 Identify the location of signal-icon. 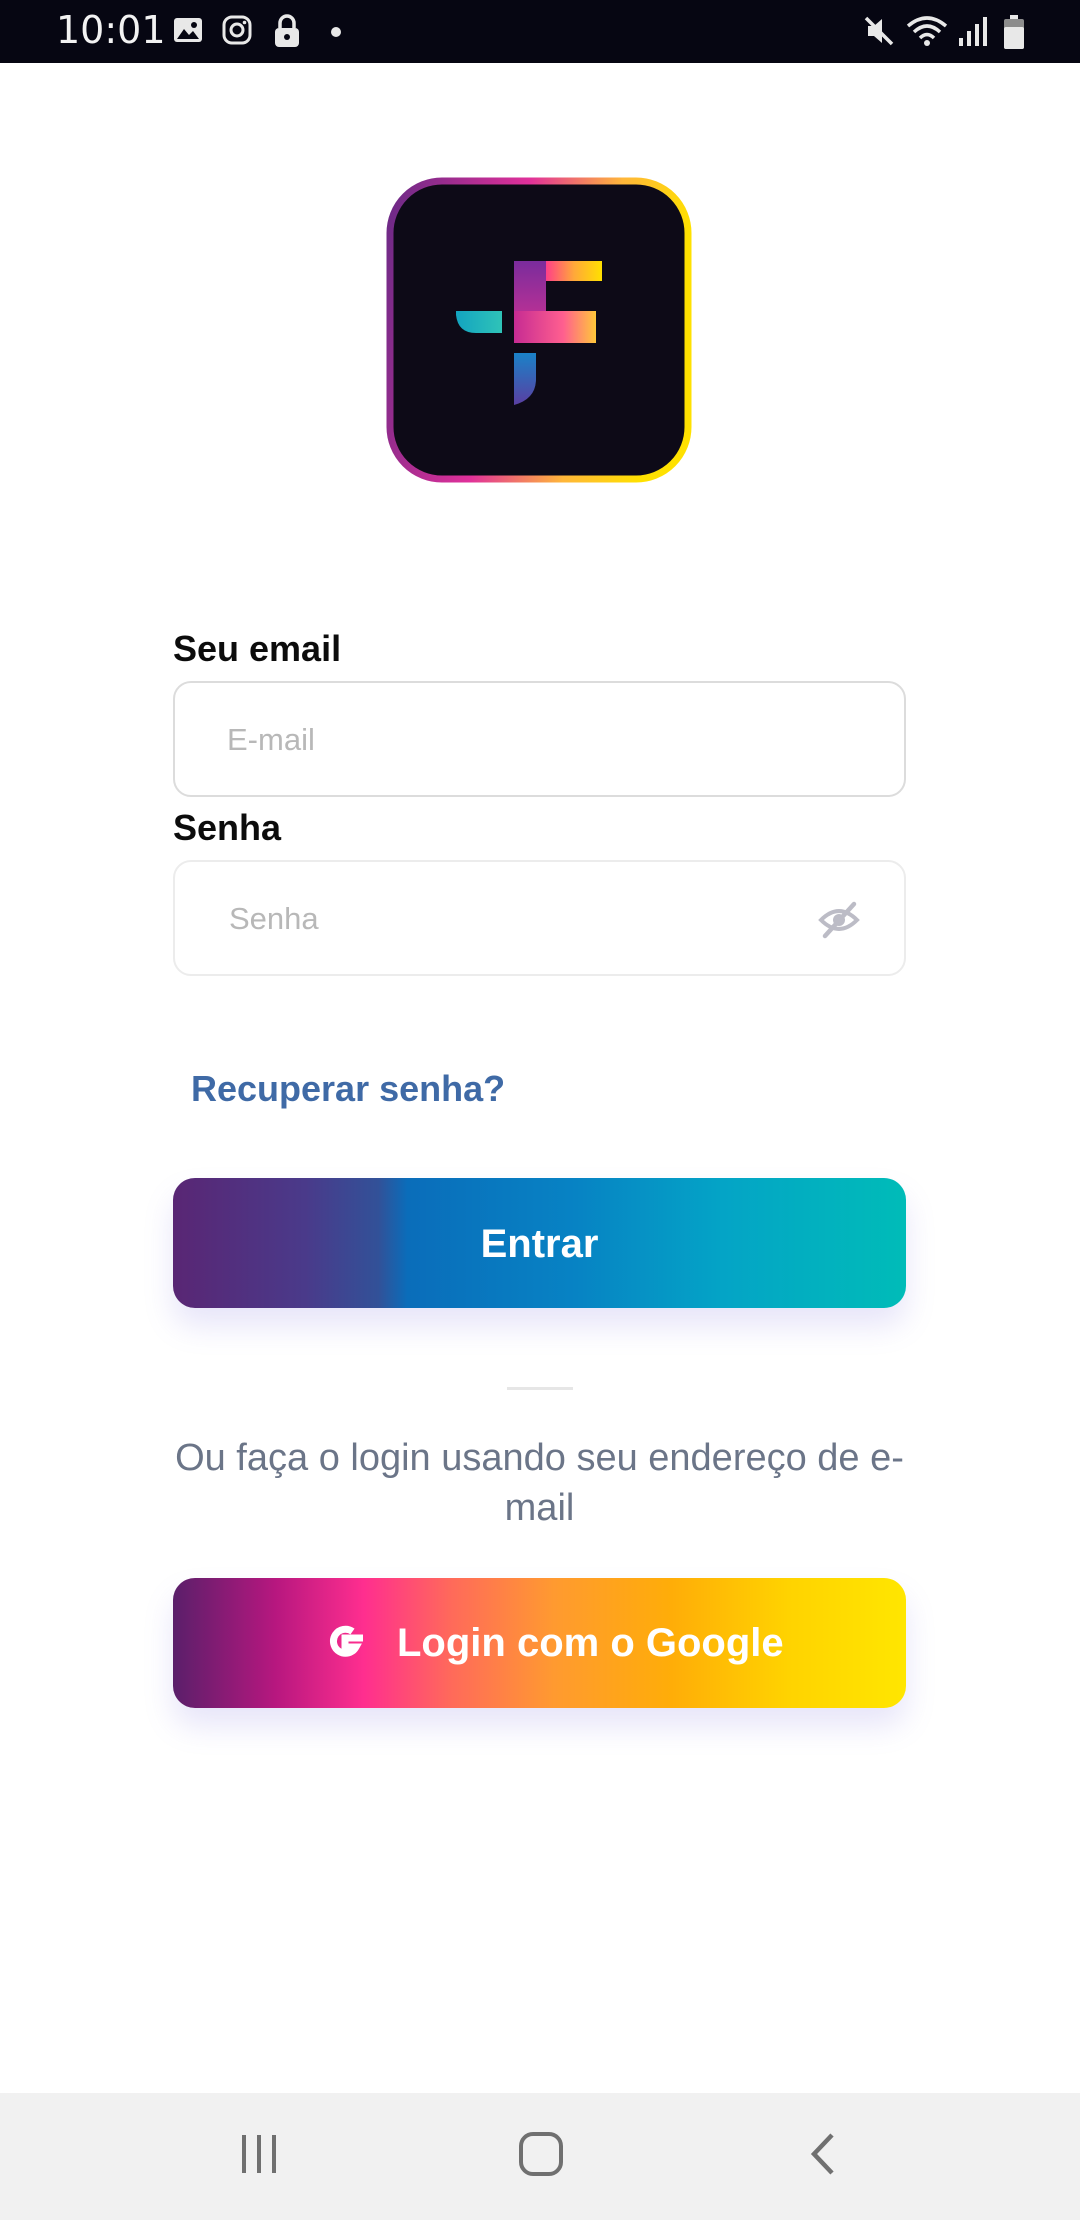
(973, 31).